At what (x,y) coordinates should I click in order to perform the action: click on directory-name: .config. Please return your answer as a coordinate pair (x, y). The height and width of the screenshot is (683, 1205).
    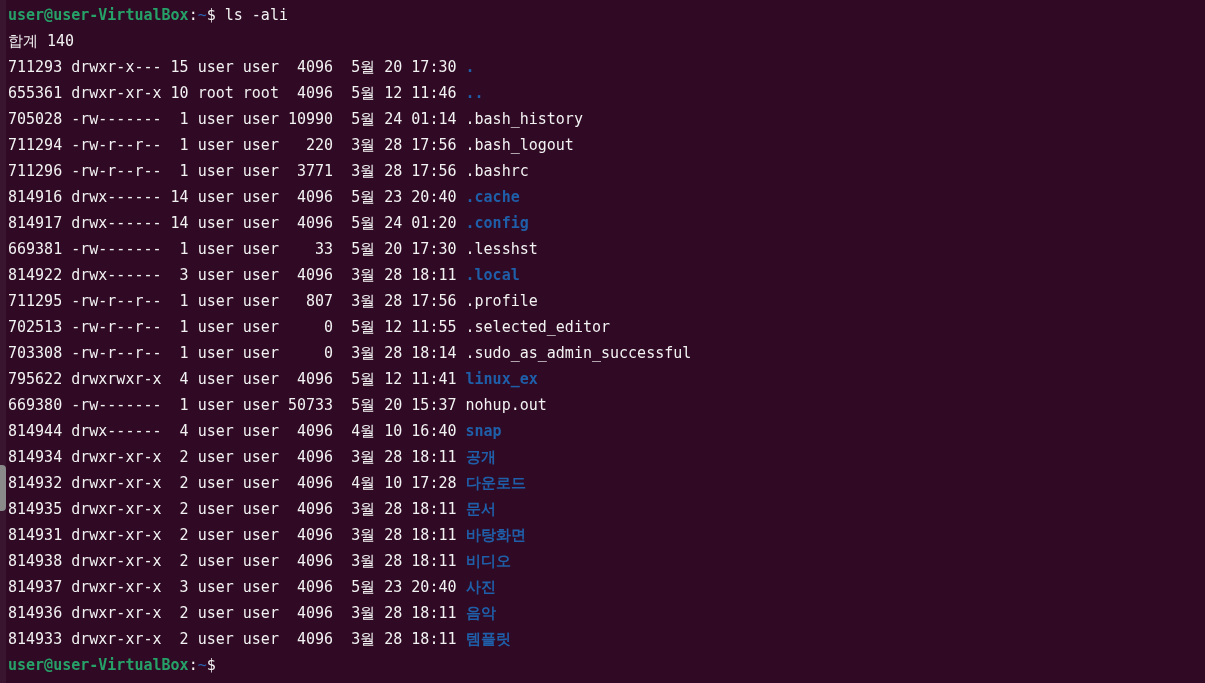
    Looking at the image, I should click on (497, 223).